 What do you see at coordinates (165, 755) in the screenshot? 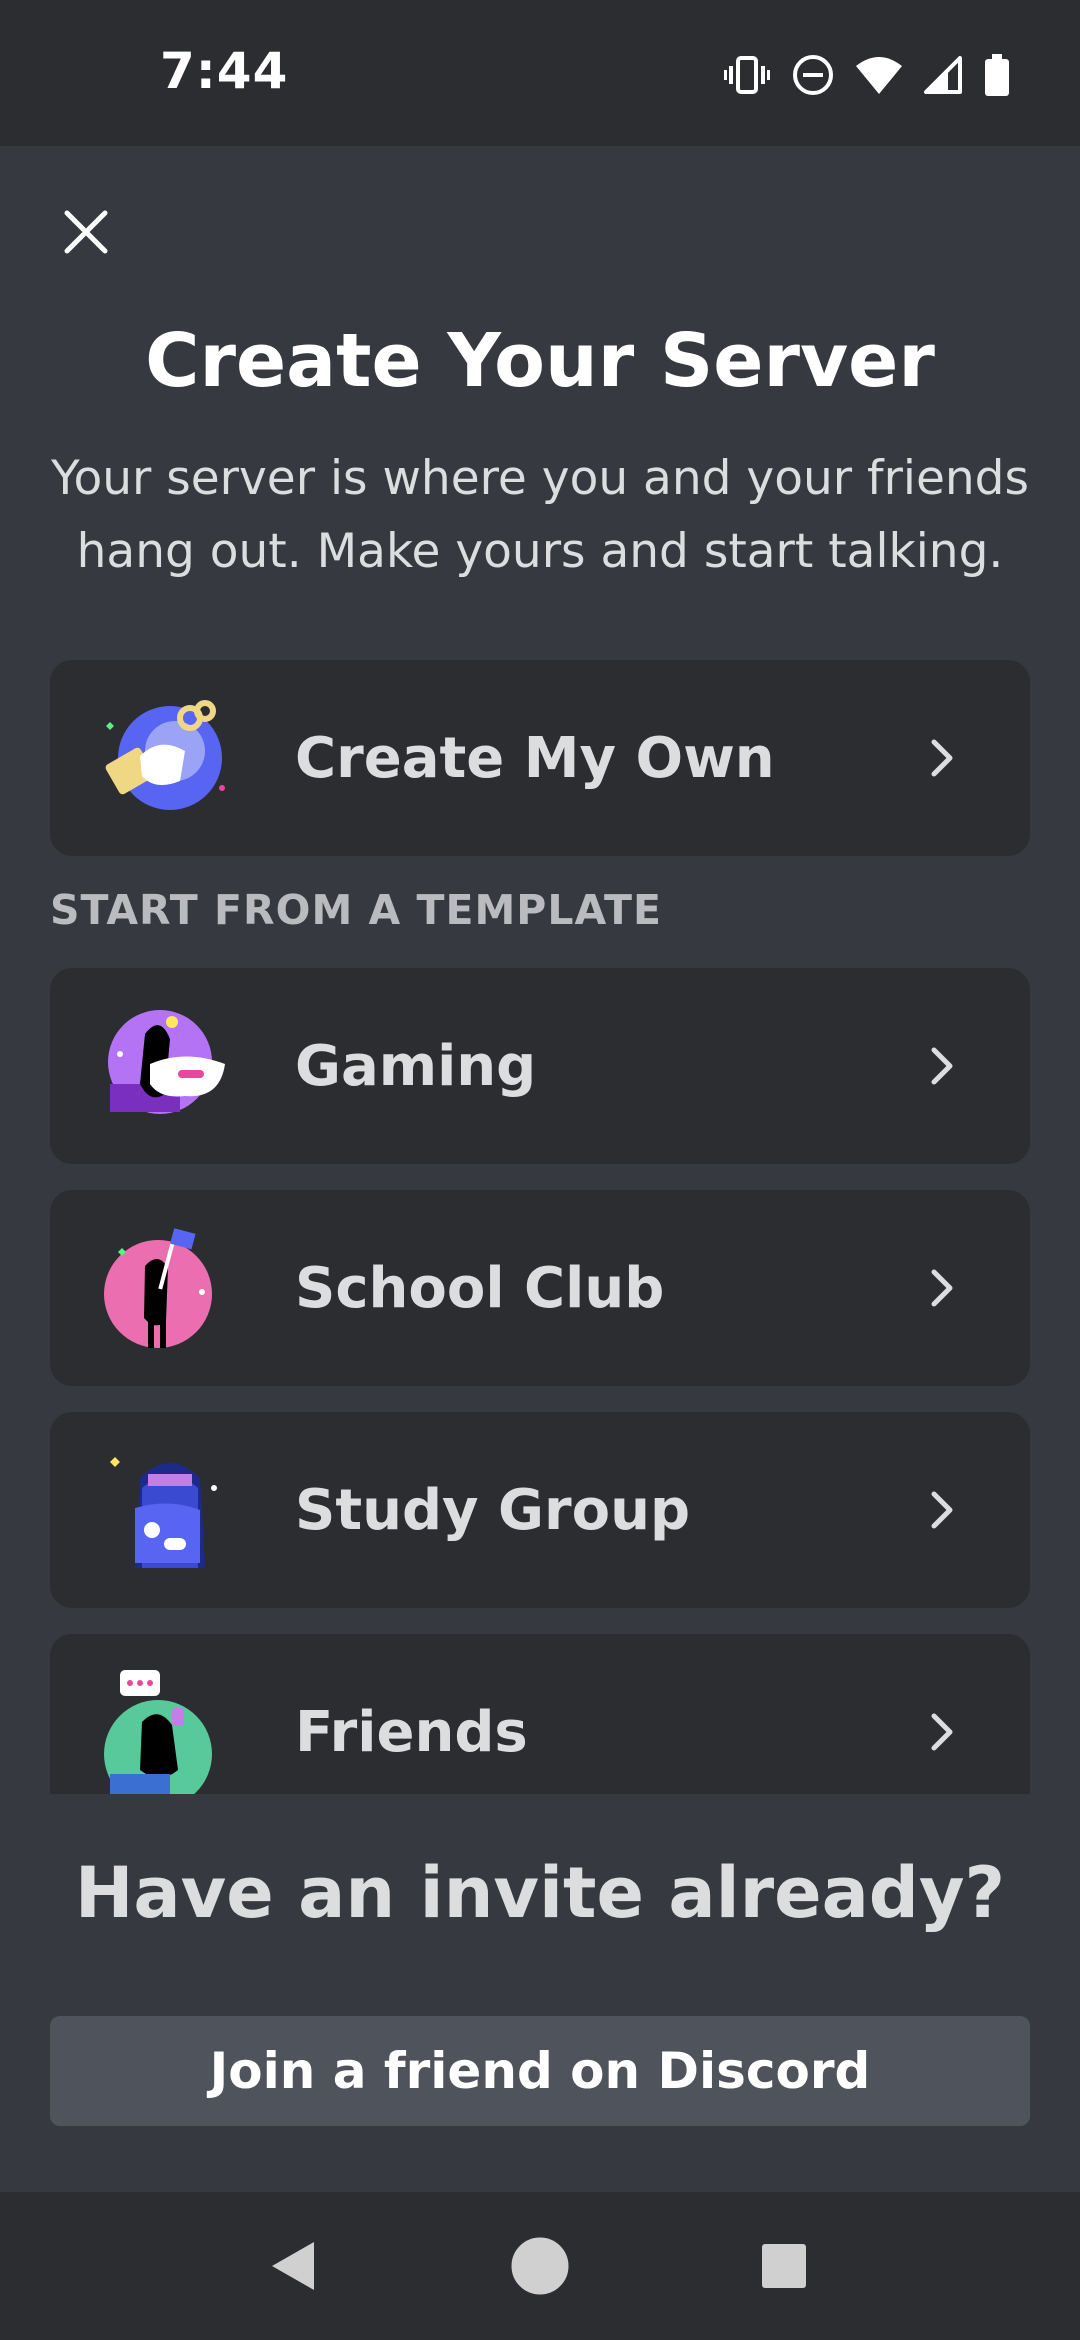
I see `create-server-illustration-icon` at bounding box center [165, 755].